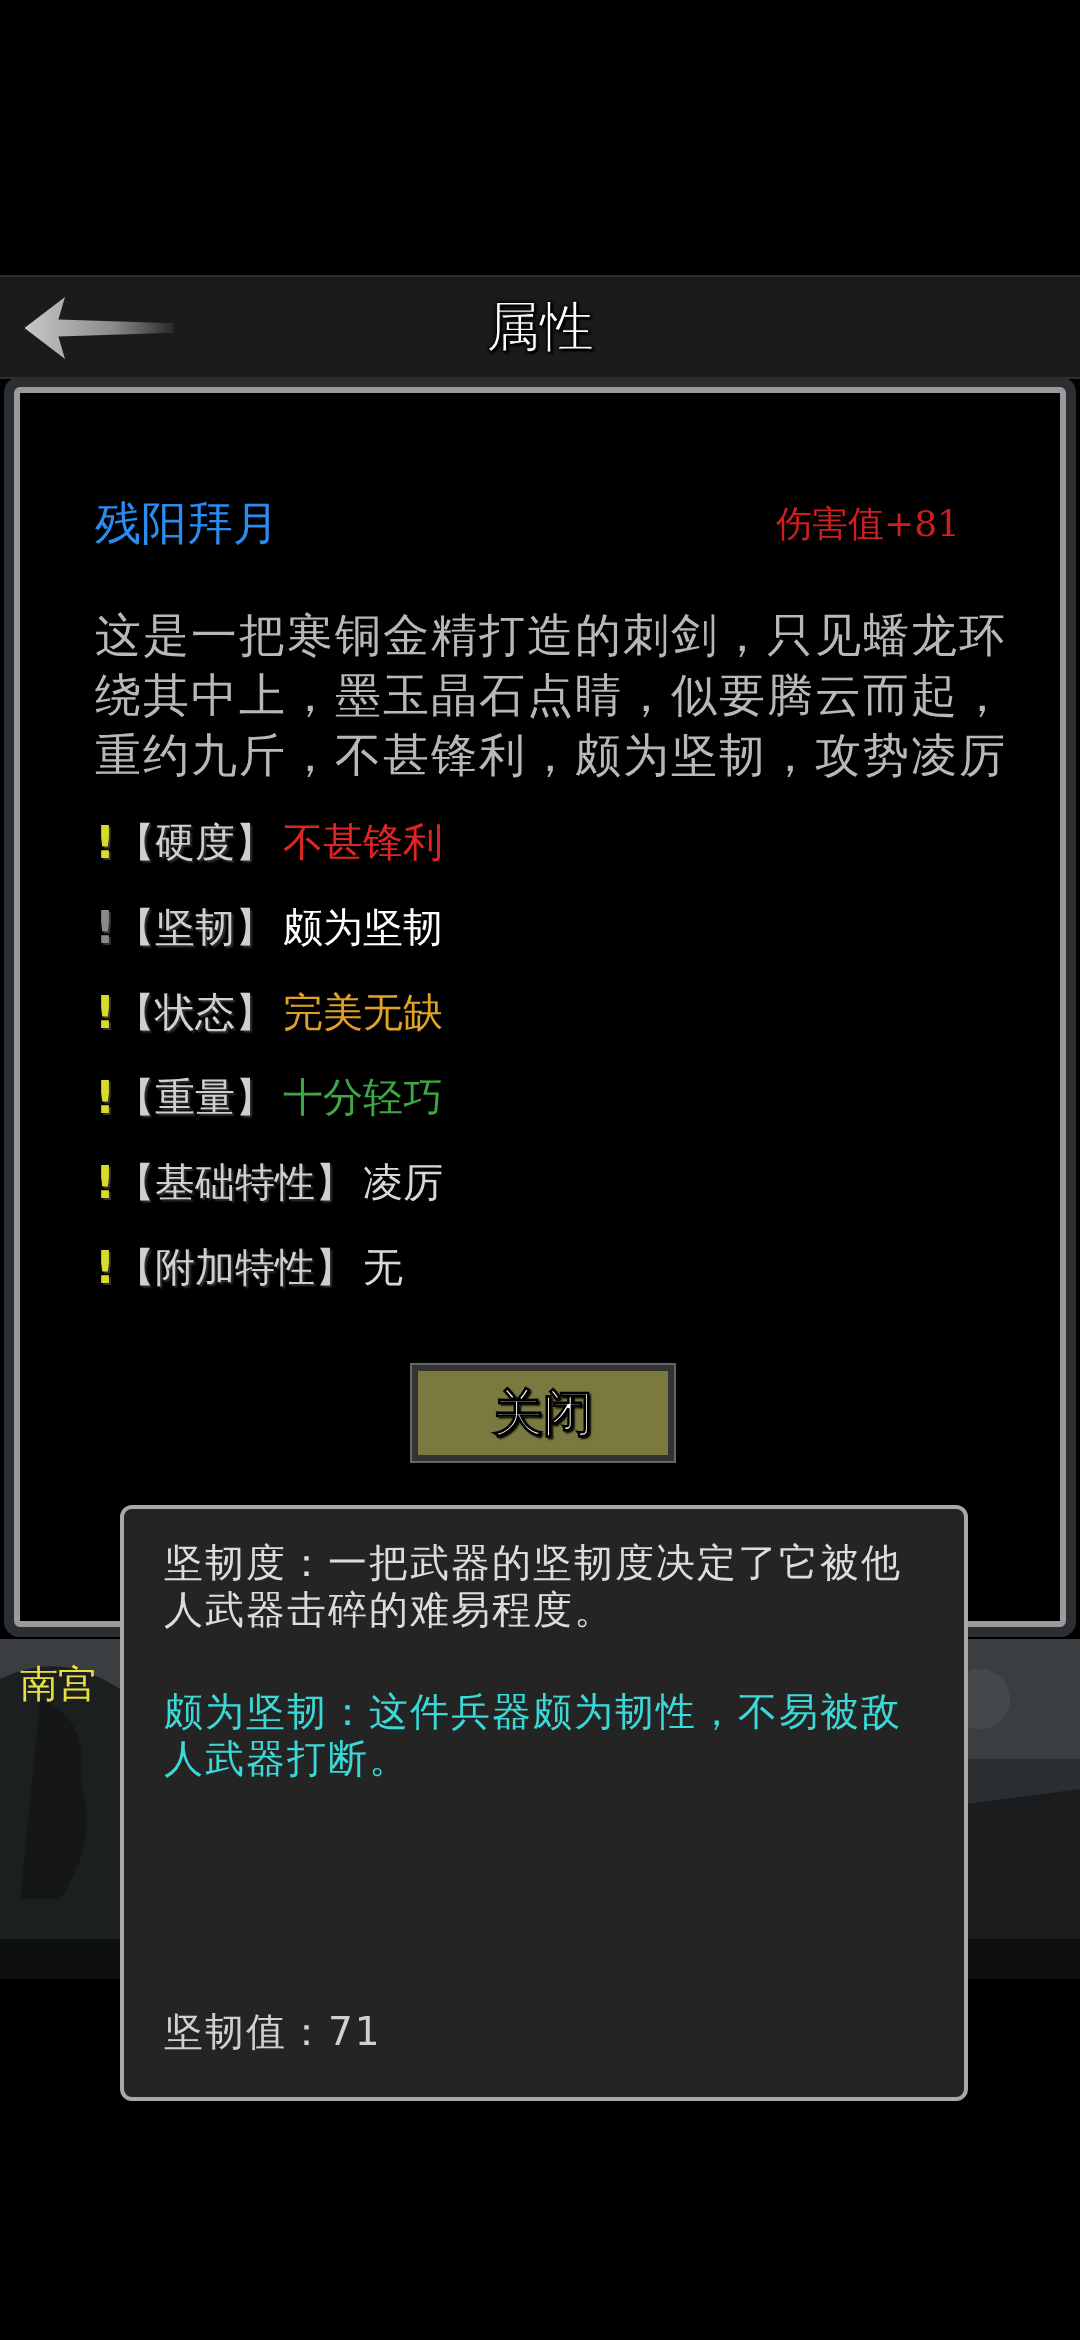 Image resolution: width=1080 pixels, height=2340 pixels. I want to click on screen-title: 属性, so click(540, 326).